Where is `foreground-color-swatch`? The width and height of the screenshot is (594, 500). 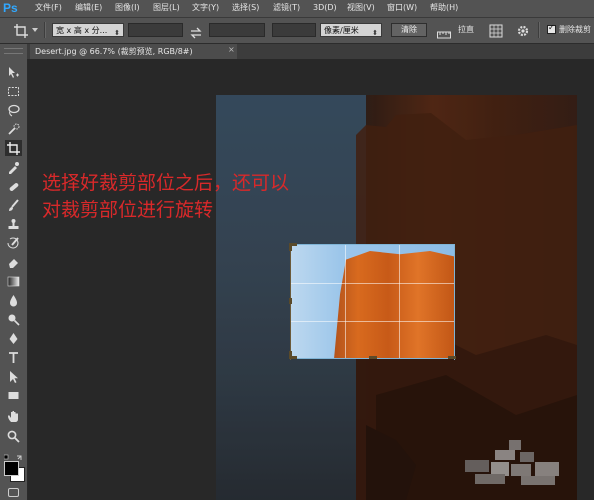
foreground-color-swatch is located at coordinates (11, 468).